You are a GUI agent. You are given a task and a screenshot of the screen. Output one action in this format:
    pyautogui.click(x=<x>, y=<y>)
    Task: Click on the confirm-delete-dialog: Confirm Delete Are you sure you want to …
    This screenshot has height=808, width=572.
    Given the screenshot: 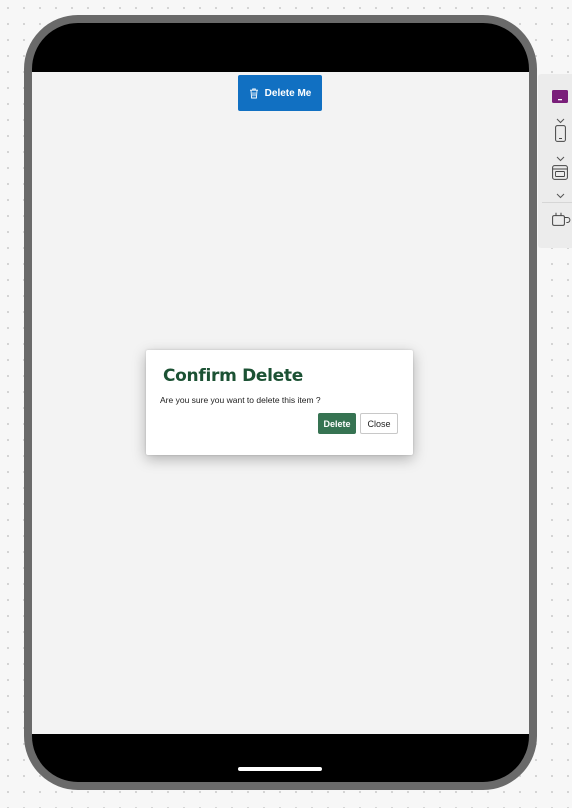 What is the action you would take?
    pyautogui.click(x=279, y=402)
    